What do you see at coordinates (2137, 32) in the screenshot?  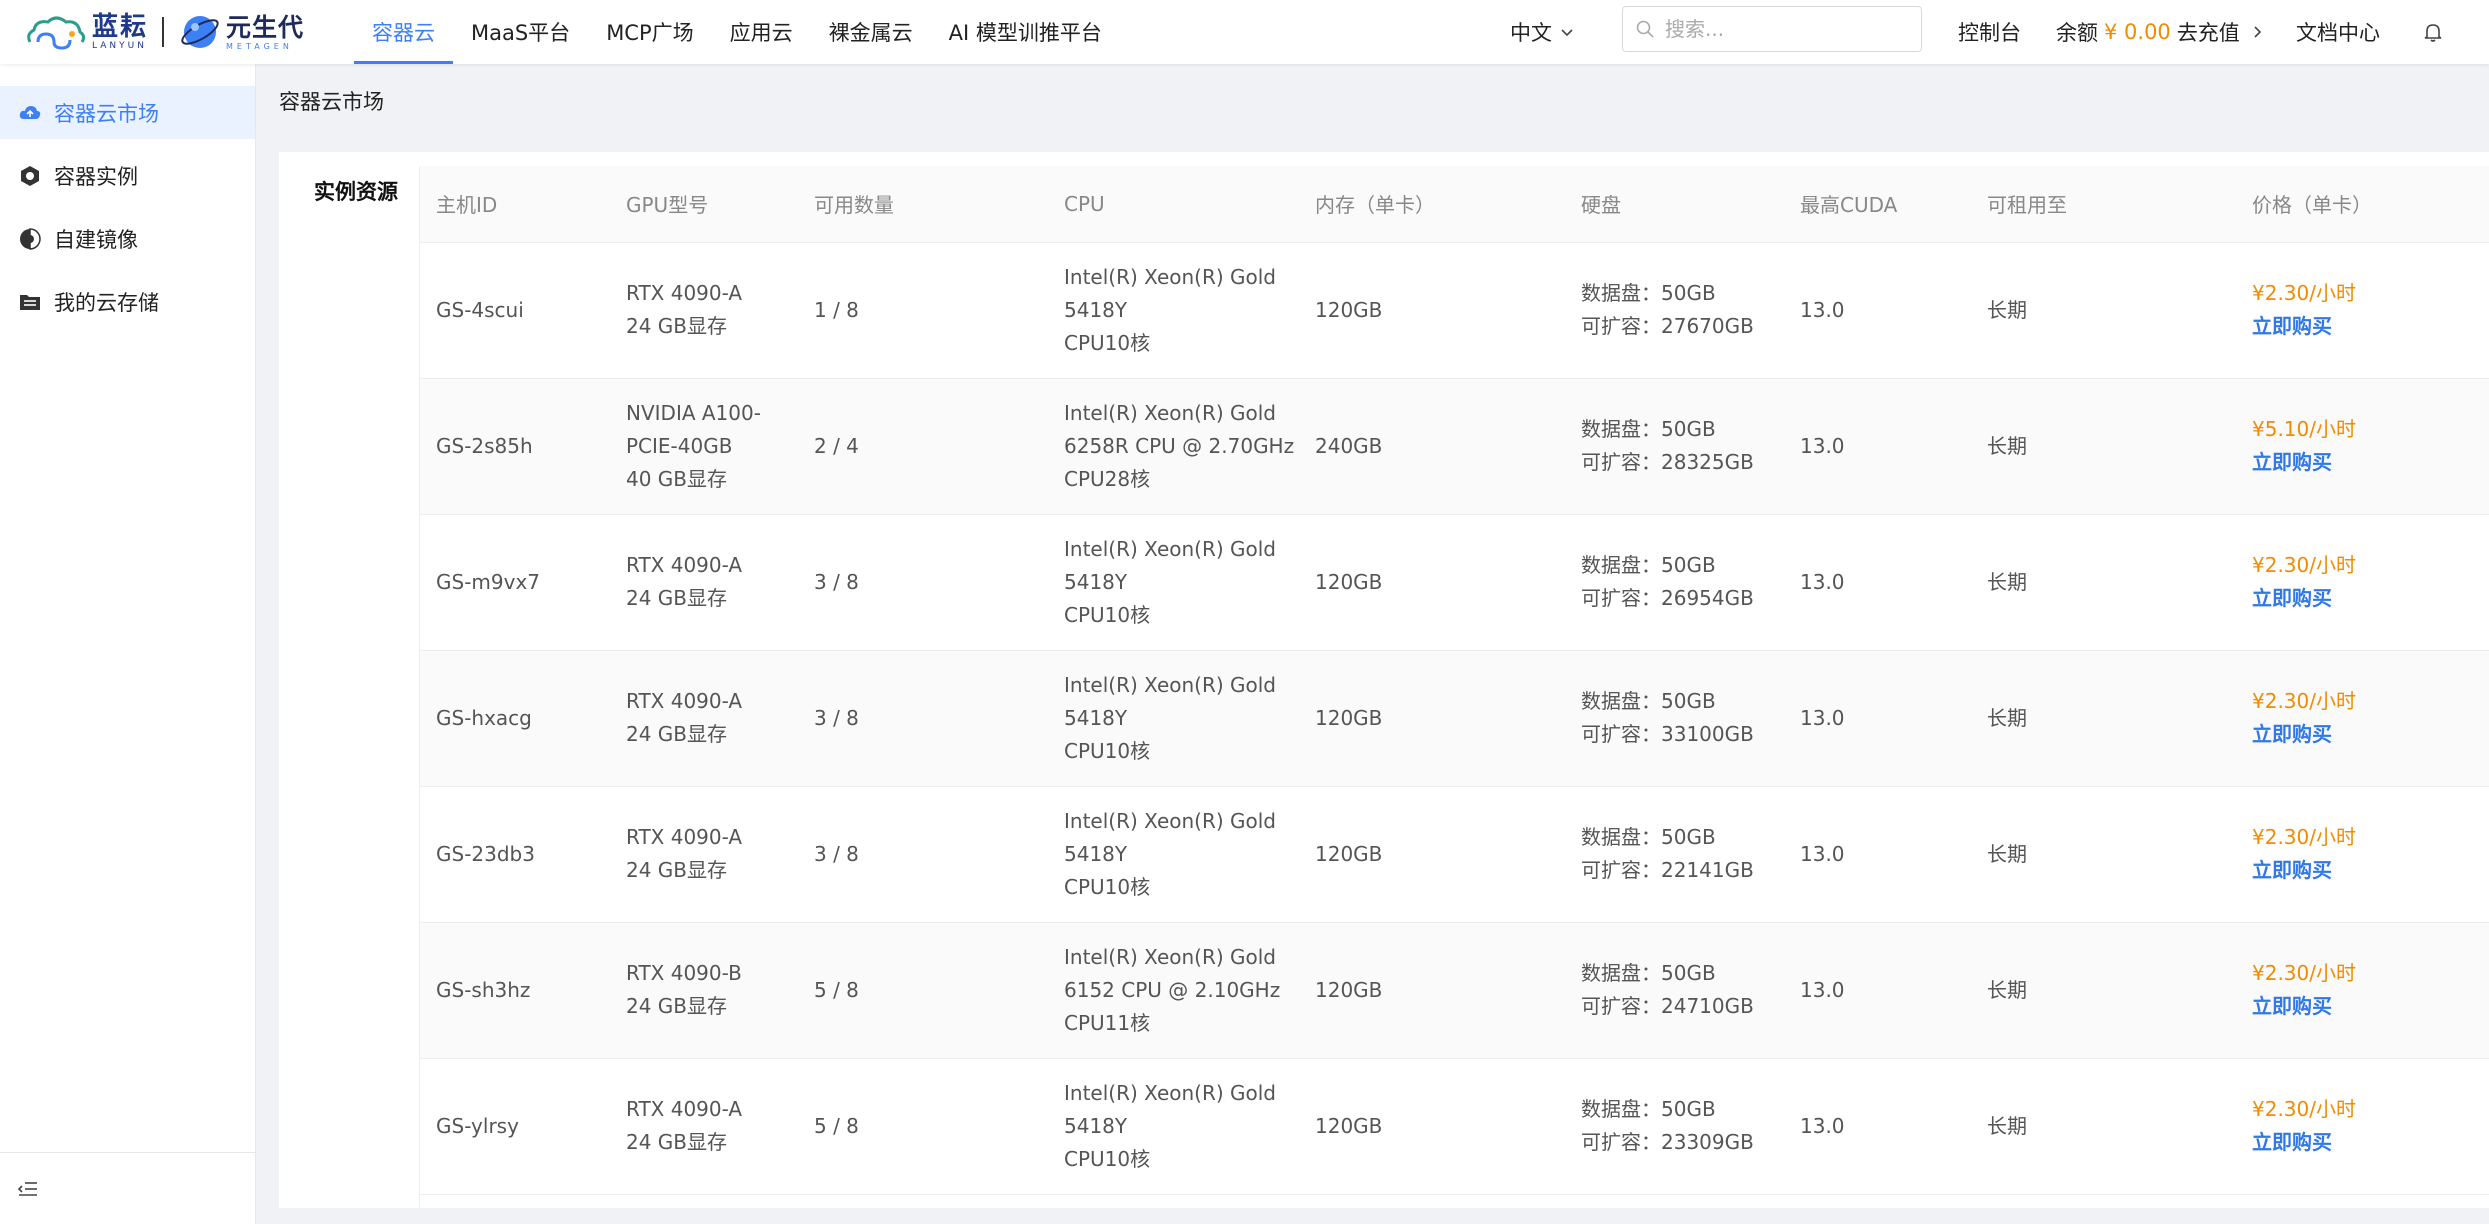 I see `balance-amount: ¥ 0.00` at bounding box center [2137, 32].